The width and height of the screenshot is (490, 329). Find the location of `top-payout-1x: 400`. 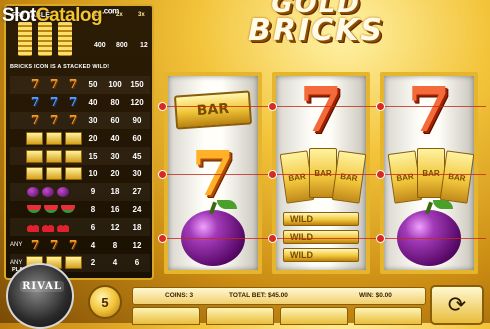

top-payout-1x: 400 is located at coordinates (100, 45).